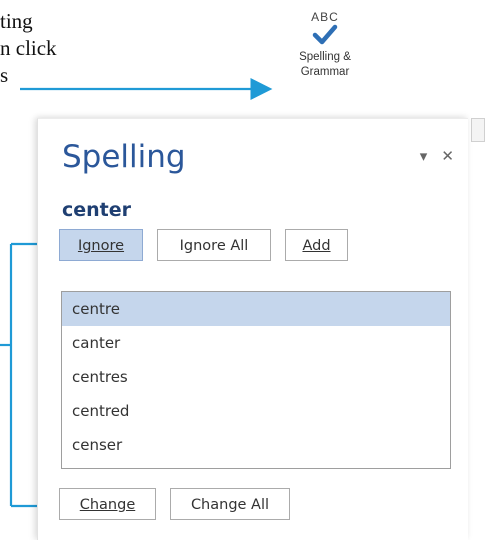 The image size is (487, 540). I want to click on change-button: Change, so click(107, 504).